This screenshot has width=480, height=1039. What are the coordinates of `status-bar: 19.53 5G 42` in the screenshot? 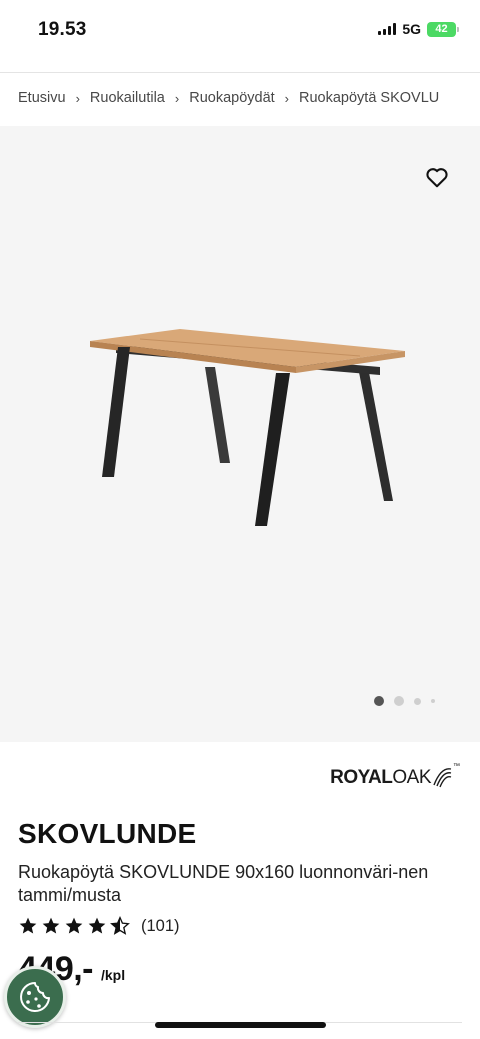 It's located at (240, 31).